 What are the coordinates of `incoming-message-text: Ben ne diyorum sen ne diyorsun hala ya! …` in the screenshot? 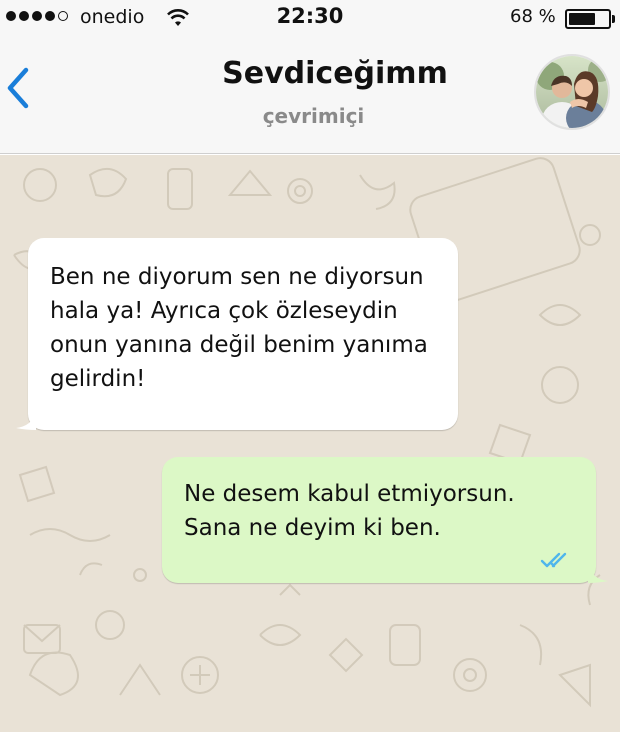 It's located at (239, 328).